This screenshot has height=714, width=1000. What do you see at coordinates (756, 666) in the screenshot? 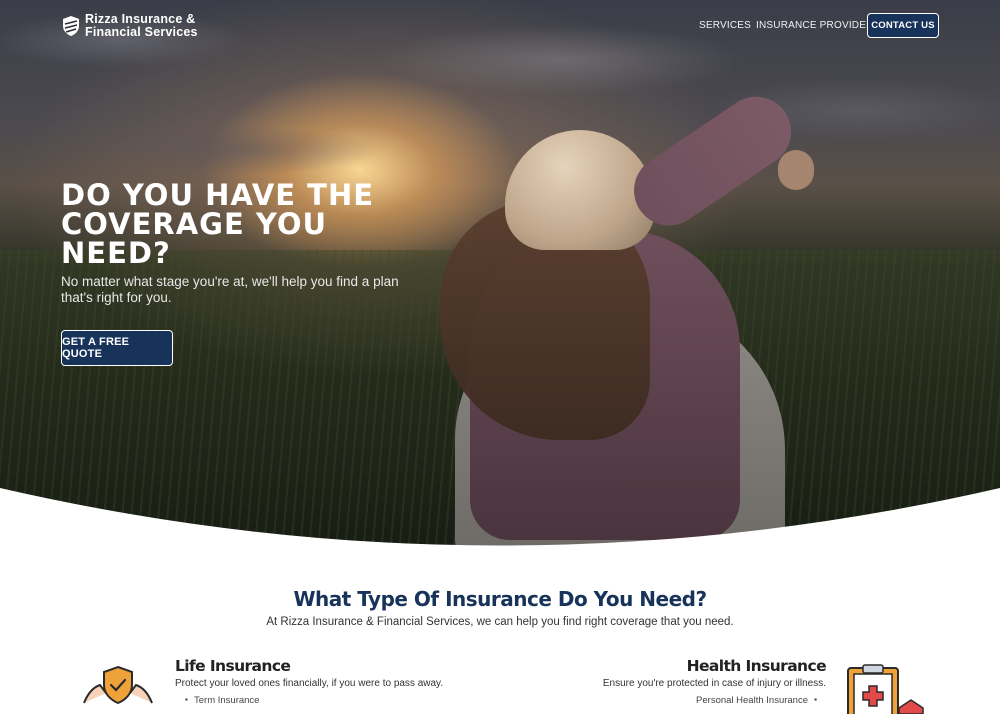
I see `health-insurance-title: Health Insurance` at bounding box center [756, 666].